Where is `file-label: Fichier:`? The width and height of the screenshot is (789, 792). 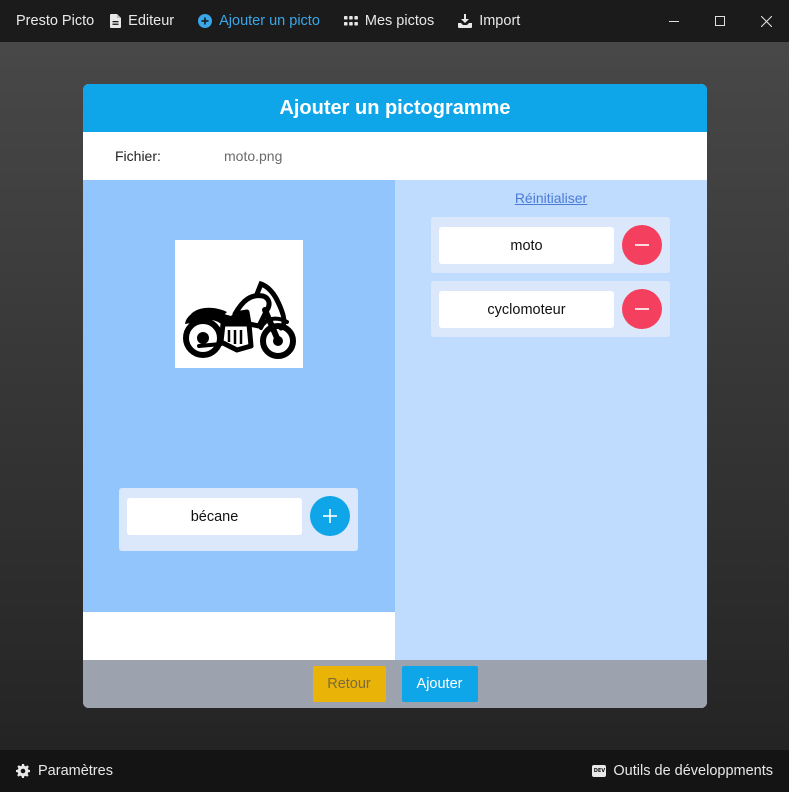 file-label: Fichier: is located at coordinates (138, 156).